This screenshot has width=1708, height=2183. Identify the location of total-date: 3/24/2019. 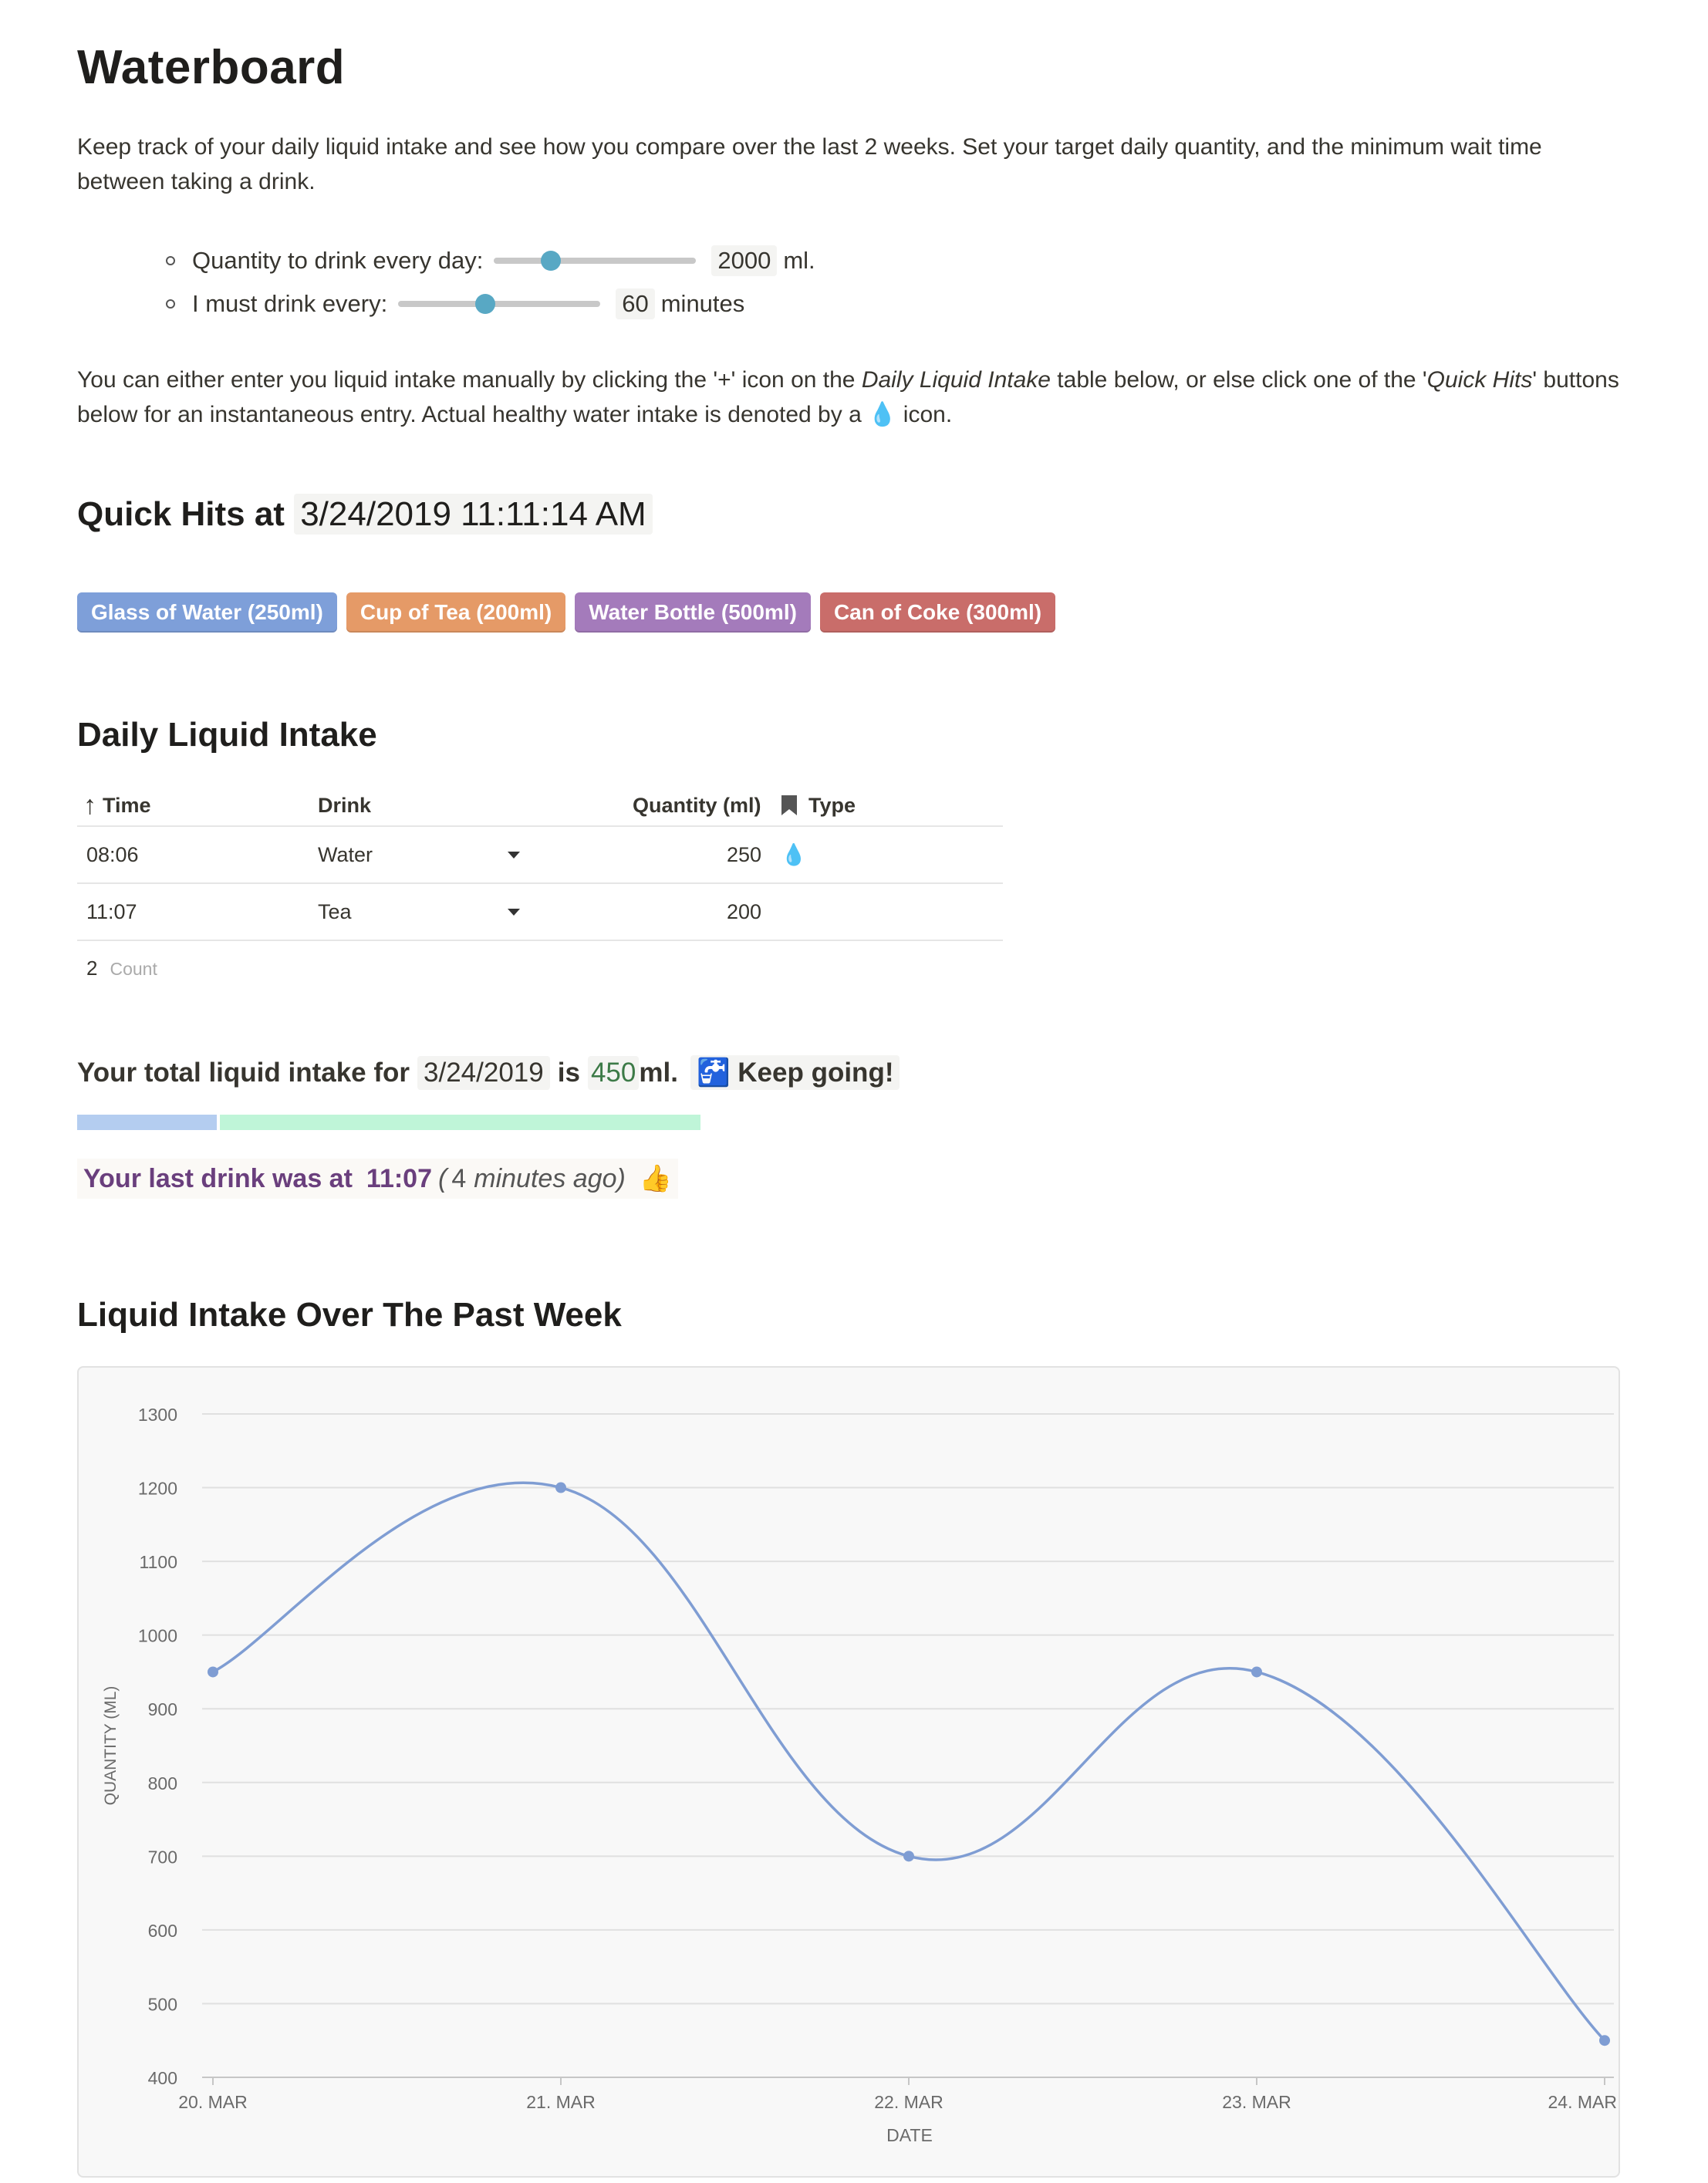
(483, 1072).